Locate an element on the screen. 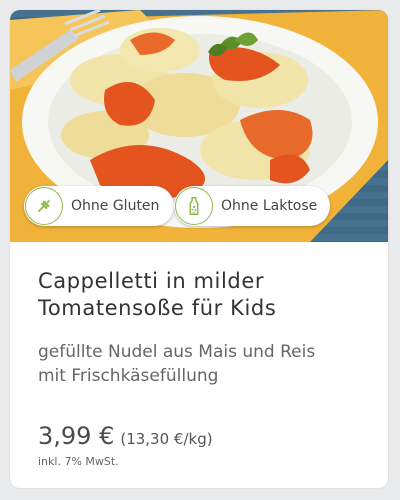  product-description-line1: gefüllte Nudel aus Mais und Reis is located at coordinates (177, 352).